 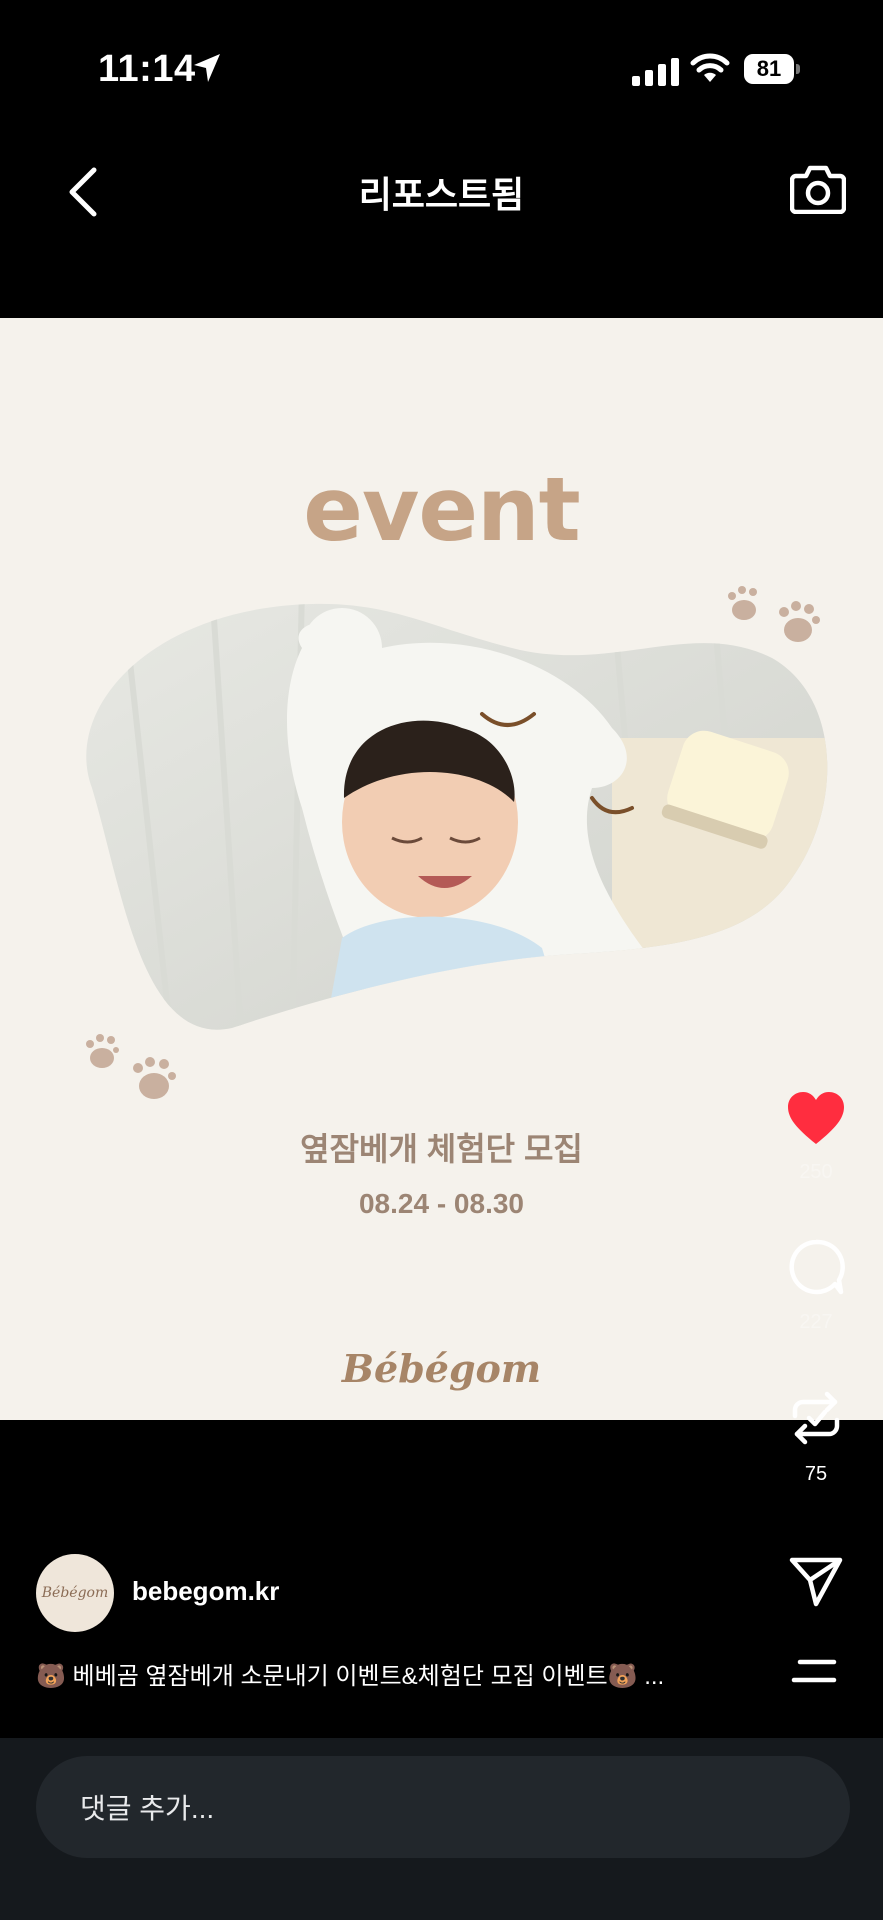 What do you see at coordinates (135, 1072) in the screenshot?
I see `paw-print-icon` at bounding box center [135, 1072].